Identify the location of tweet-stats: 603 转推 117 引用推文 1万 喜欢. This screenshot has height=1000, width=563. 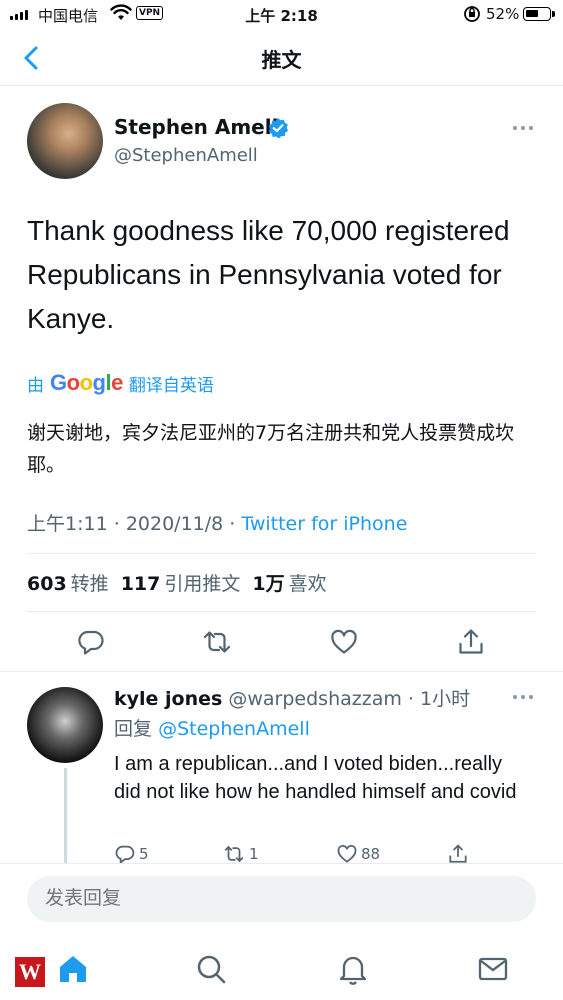
(177, 582).